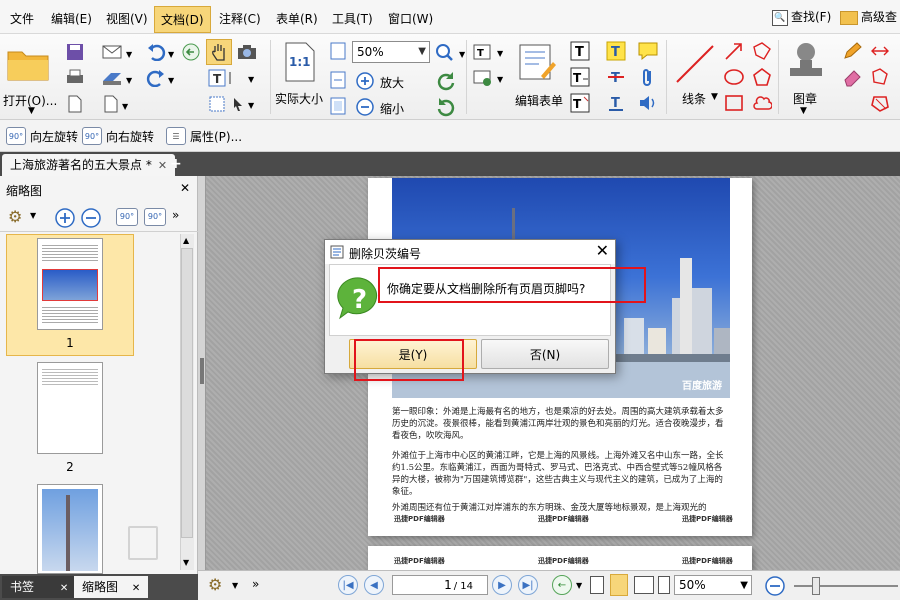  What do you see at coordinates (65, 218) in the screenshot?
I see `thumbnail-zoom-in-icon` at bounding box center [65, 218].